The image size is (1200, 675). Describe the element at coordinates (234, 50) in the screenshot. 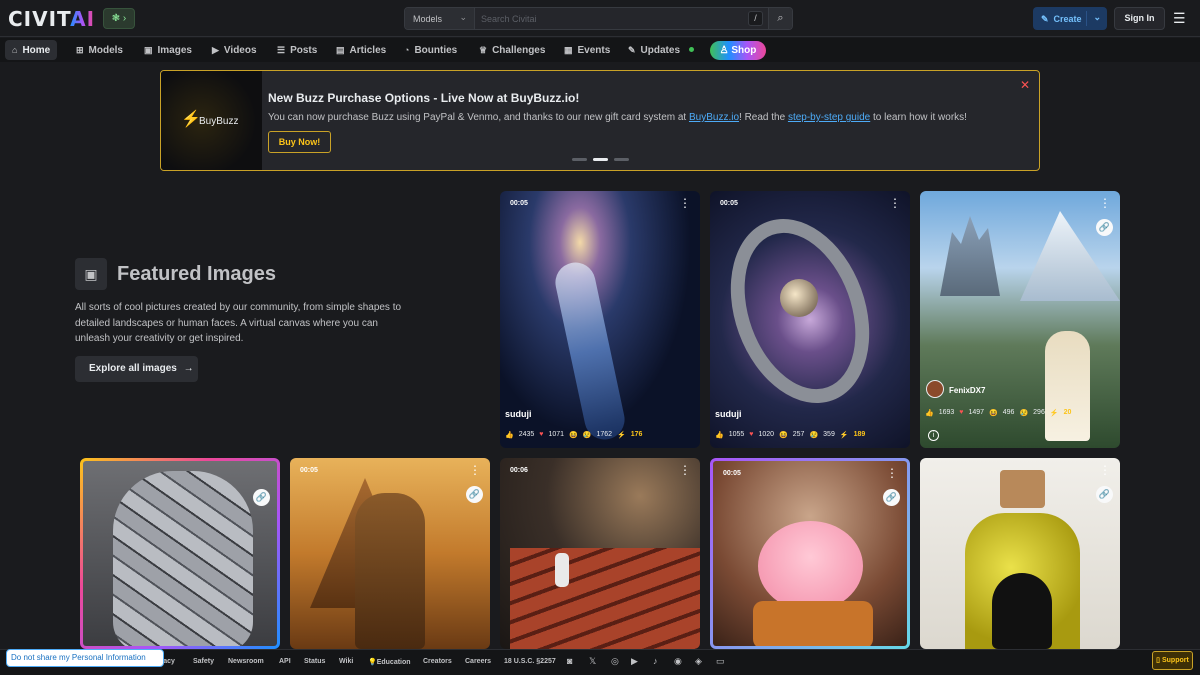

I see `nav-videos: ▶ Videos` at that location.